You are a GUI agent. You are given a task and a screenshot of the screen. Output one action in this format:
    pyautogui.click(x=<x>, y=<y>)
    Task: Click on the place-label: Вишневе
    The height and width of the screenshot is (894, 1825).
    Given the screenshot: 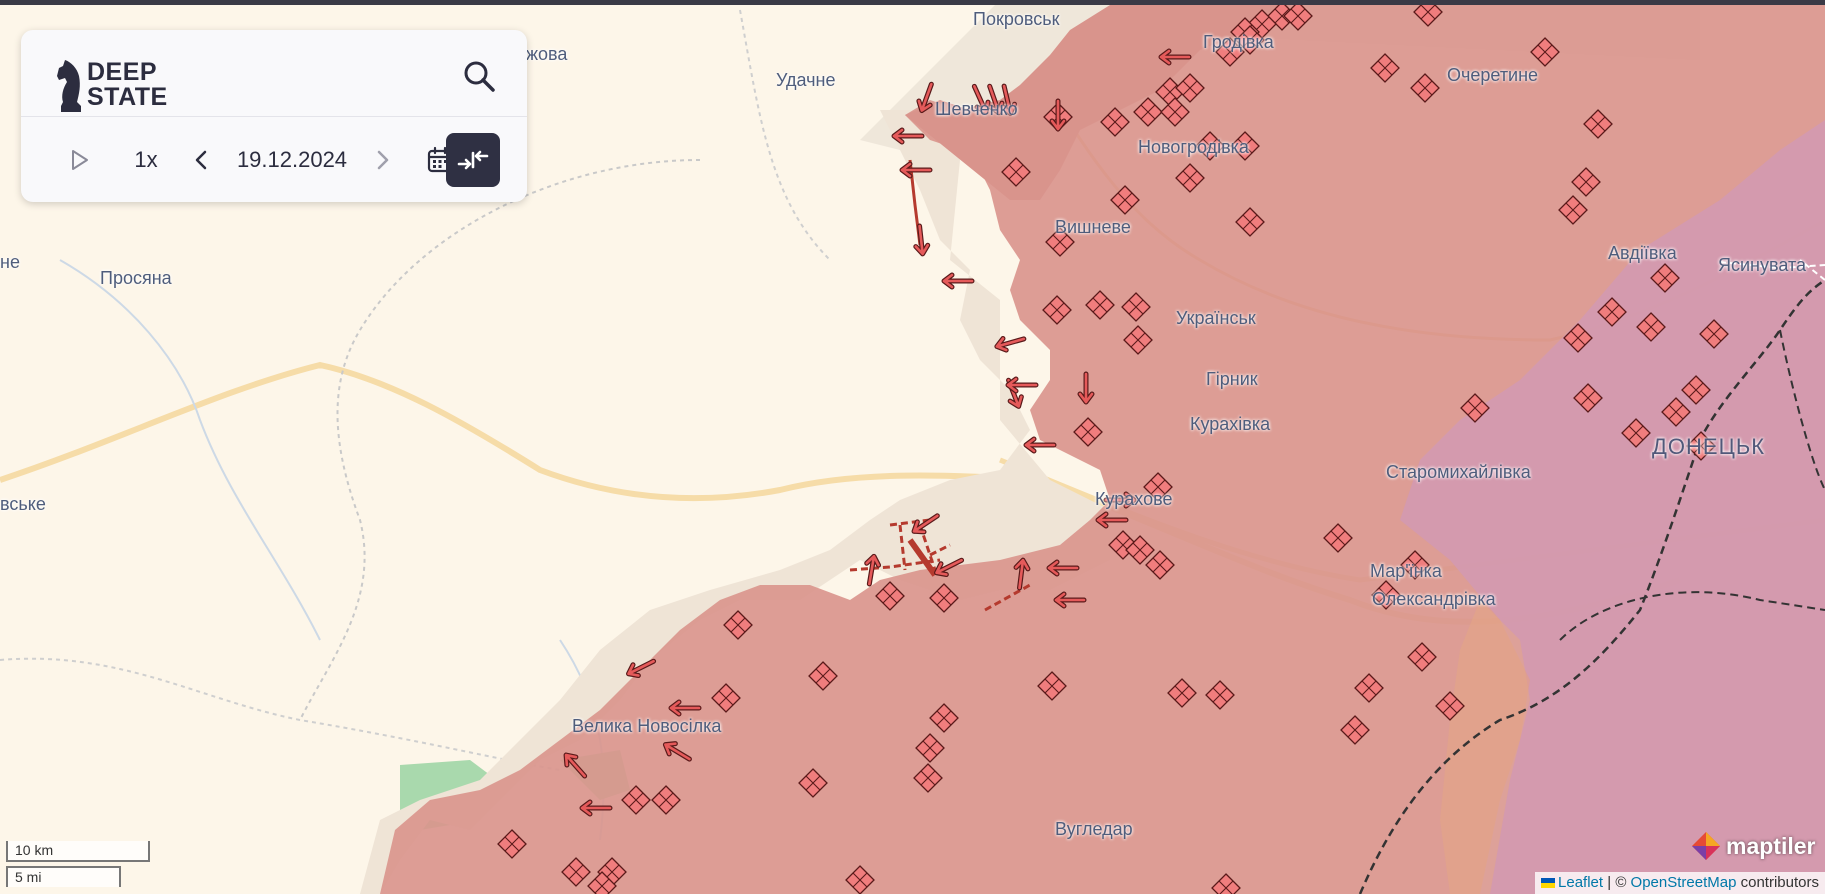 What is the action you would take?
    pyautogui.click(x=1093, y=227)
    